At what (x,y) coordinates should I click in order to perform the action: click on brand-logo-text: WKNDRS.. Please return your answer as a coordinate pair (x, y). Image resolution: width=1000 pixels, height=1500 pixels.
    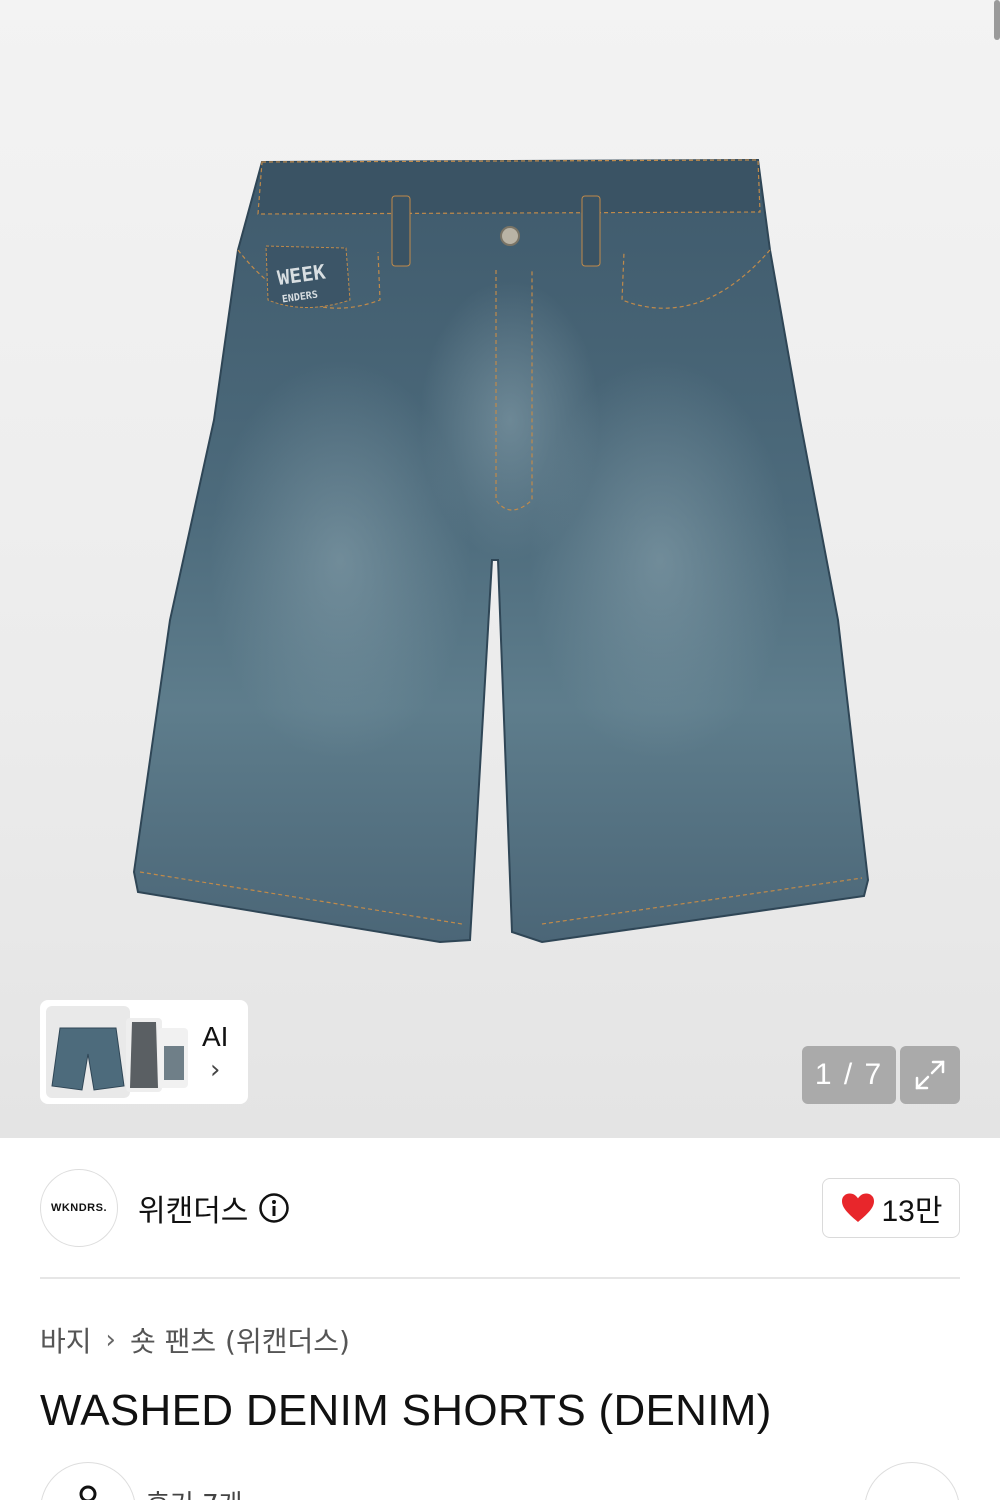
    Looking at the image, I should click on (79, 1208).